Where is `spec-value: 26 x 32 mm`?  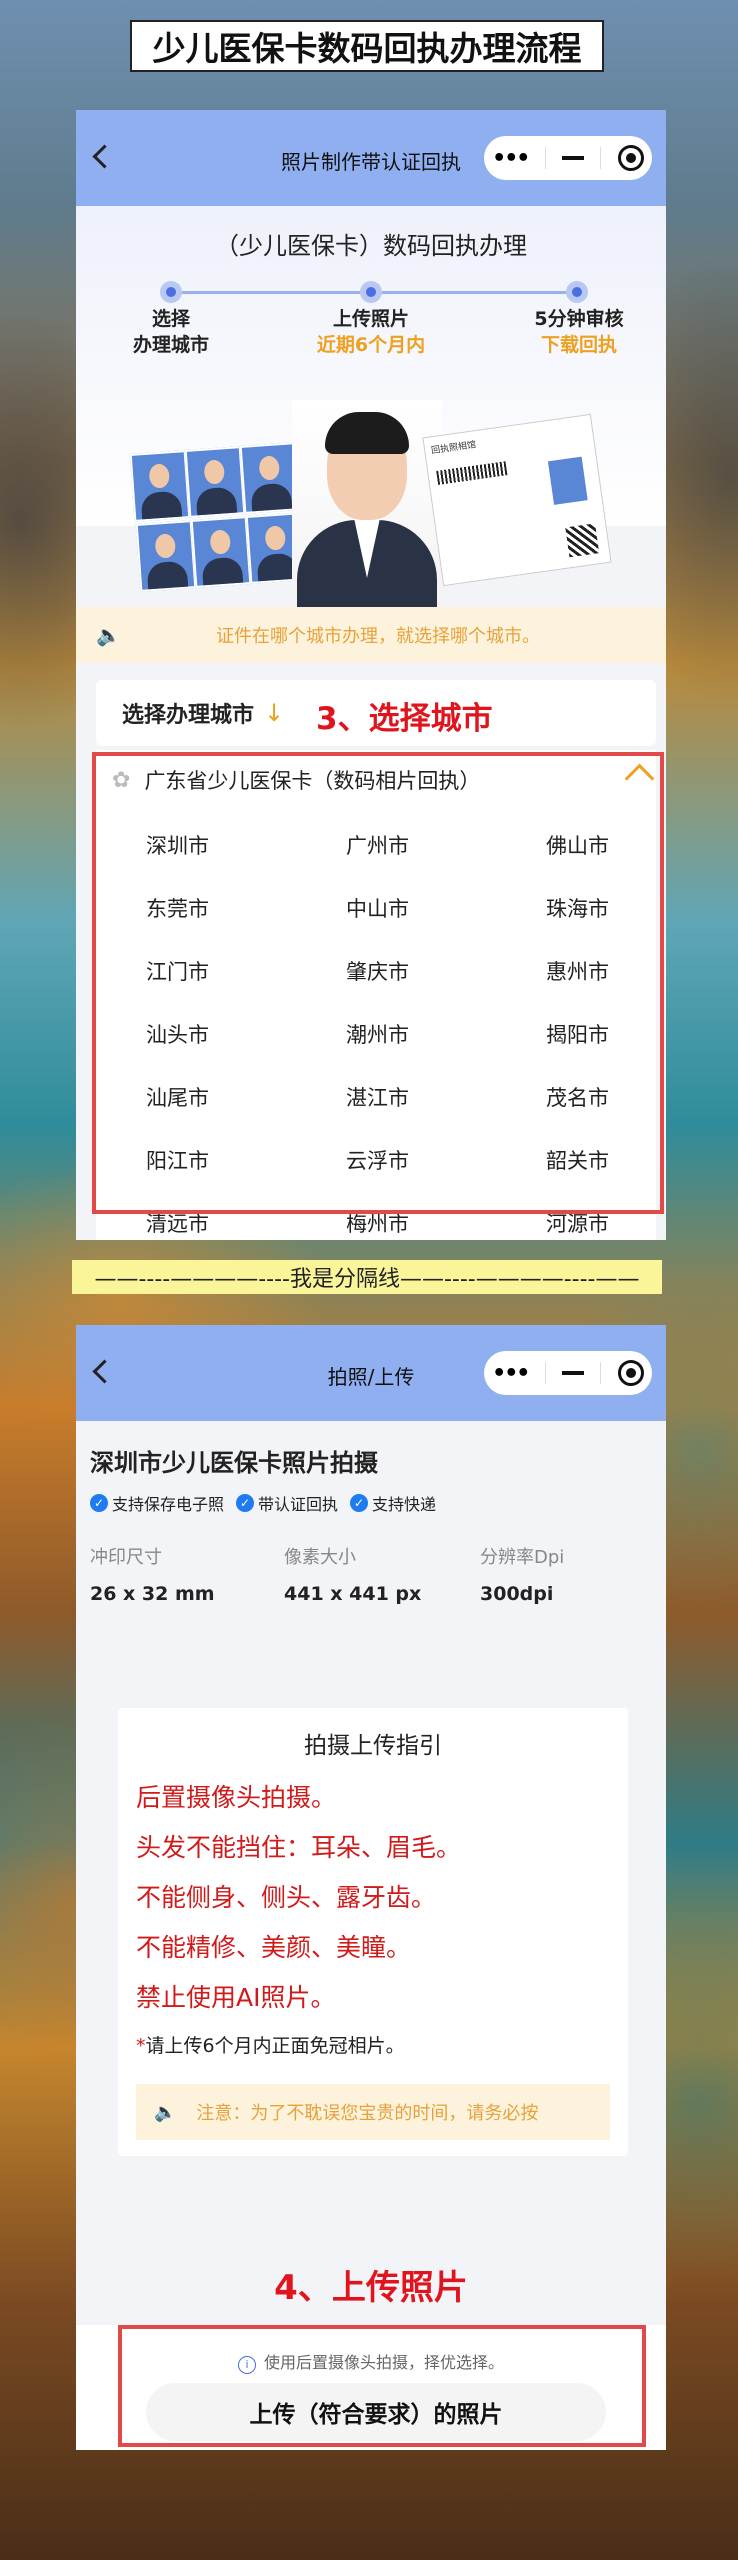 spec-value: 26 x 32 mm is located at coordinates (152, 1594).